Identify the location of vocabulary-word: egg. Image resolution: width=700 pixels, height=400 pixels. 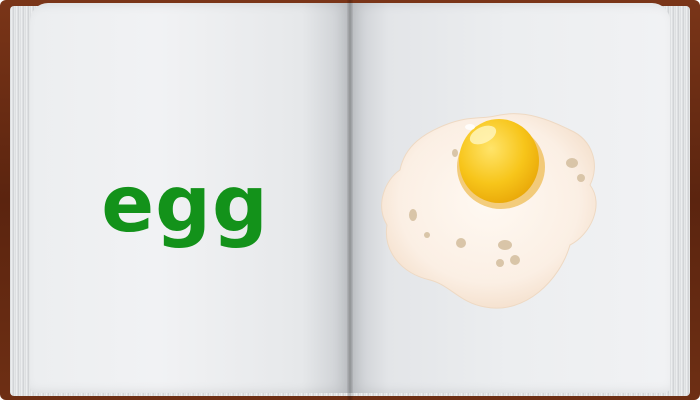
(185, 205).